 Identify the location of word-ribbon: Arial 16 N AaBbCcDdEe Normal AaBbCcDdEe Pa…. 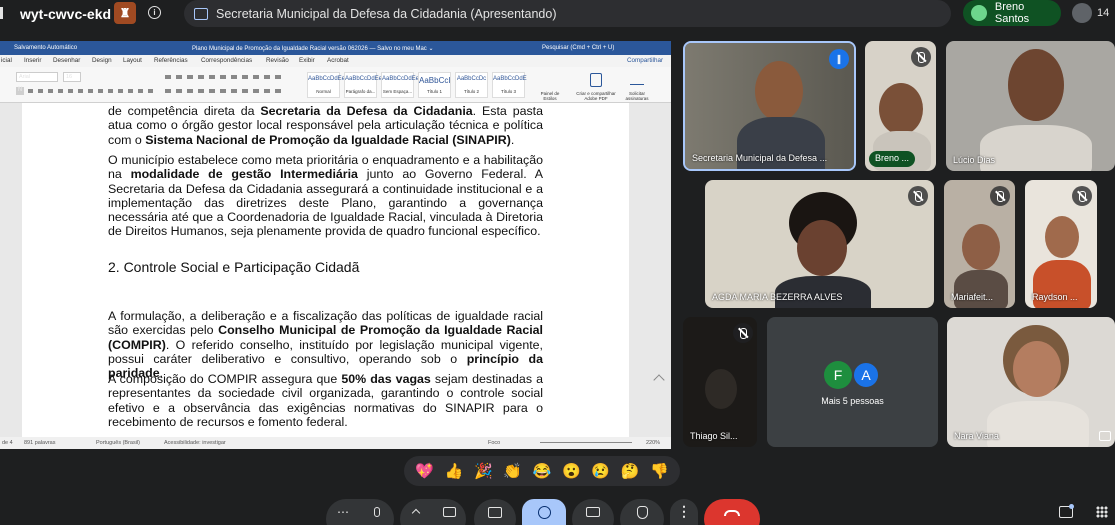
(335, 85).